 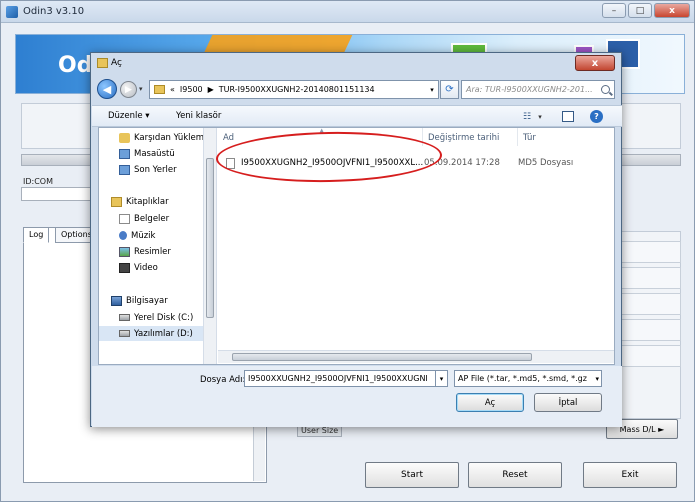 I want to click on nav-item-documents: Belgeler, so click(x=144, y=218).